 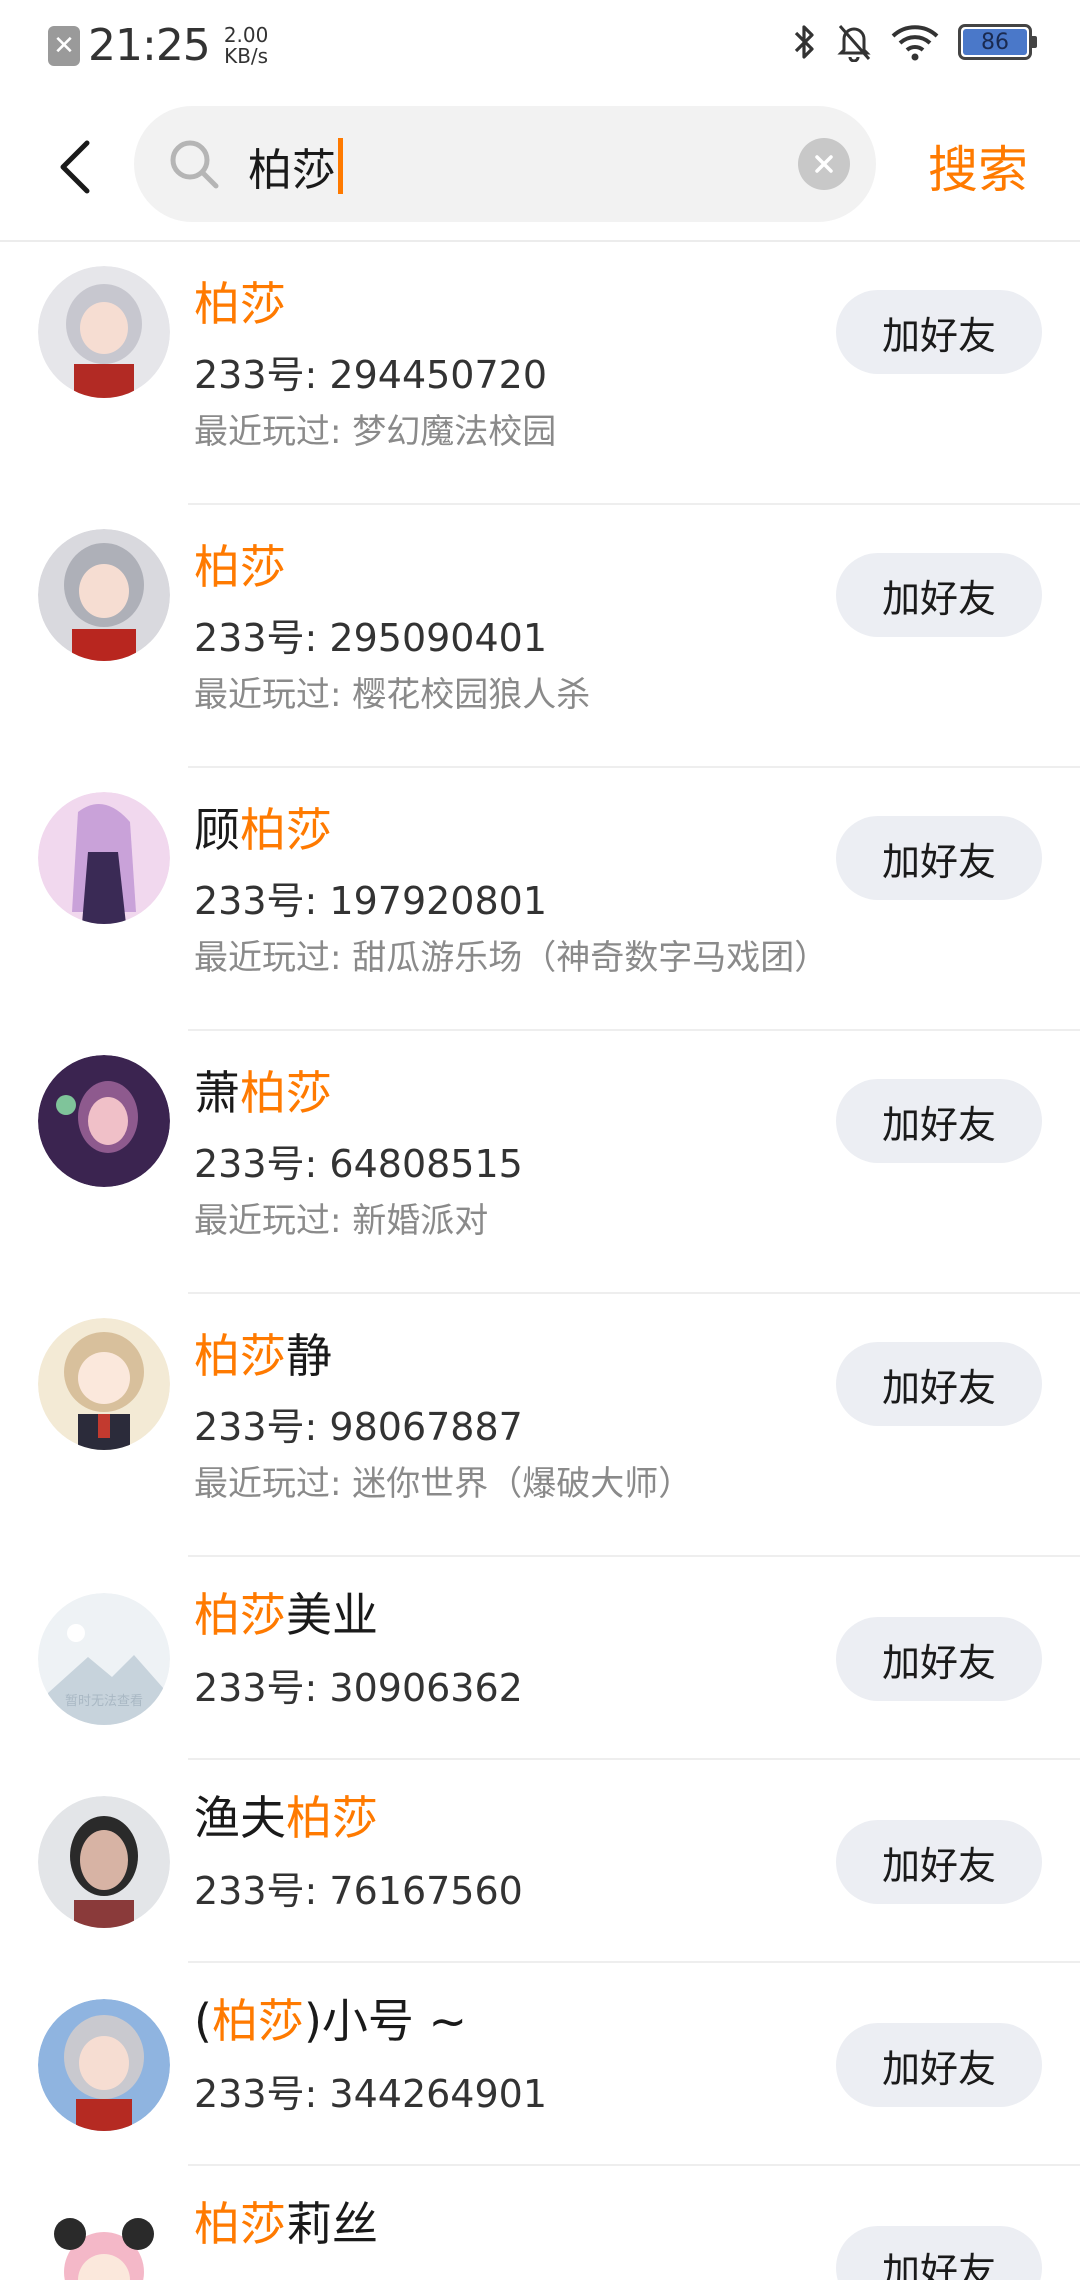 I want to click on user-result-row: 渔夫柏莎 233号: 76167560 加好友, so click(x=540, y=1861).